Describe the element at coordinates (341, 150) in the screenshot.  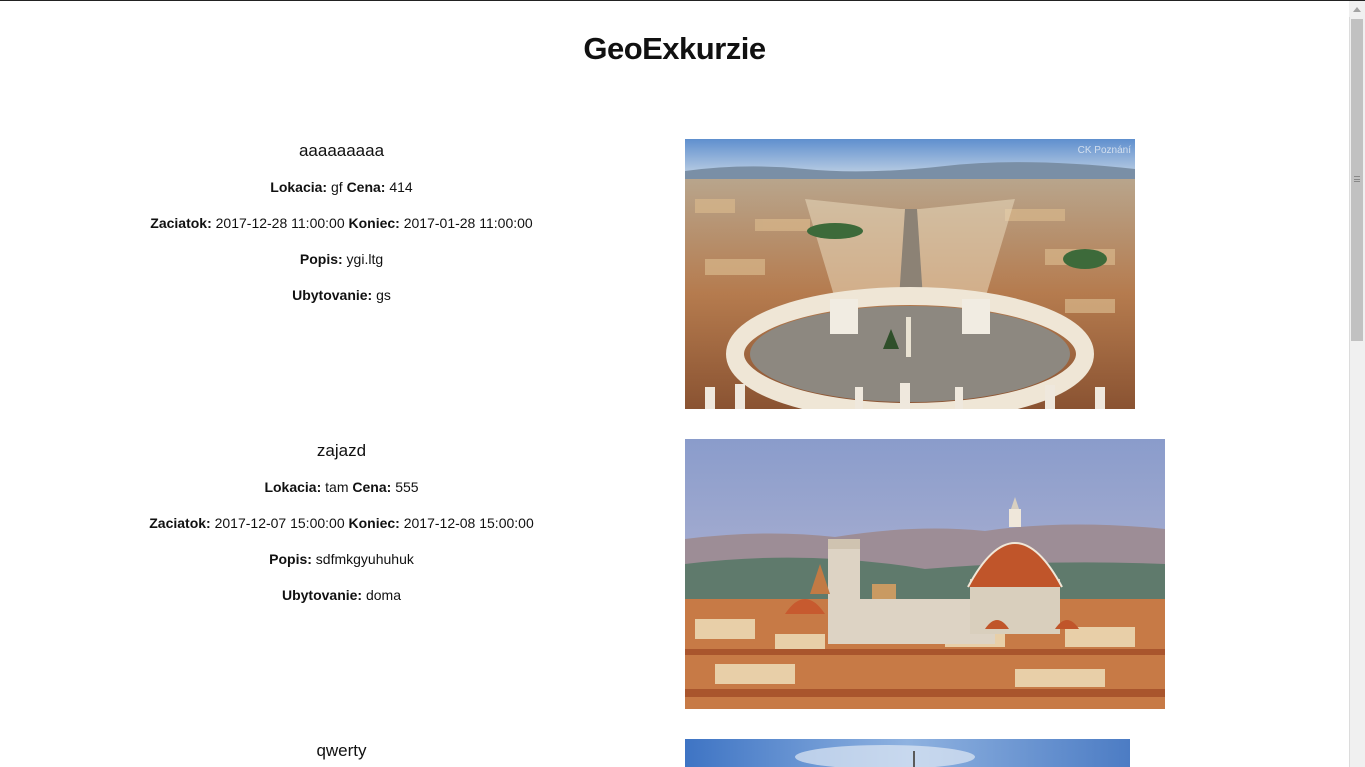
I see `trip-name: aaaaaaaaa` at that location.